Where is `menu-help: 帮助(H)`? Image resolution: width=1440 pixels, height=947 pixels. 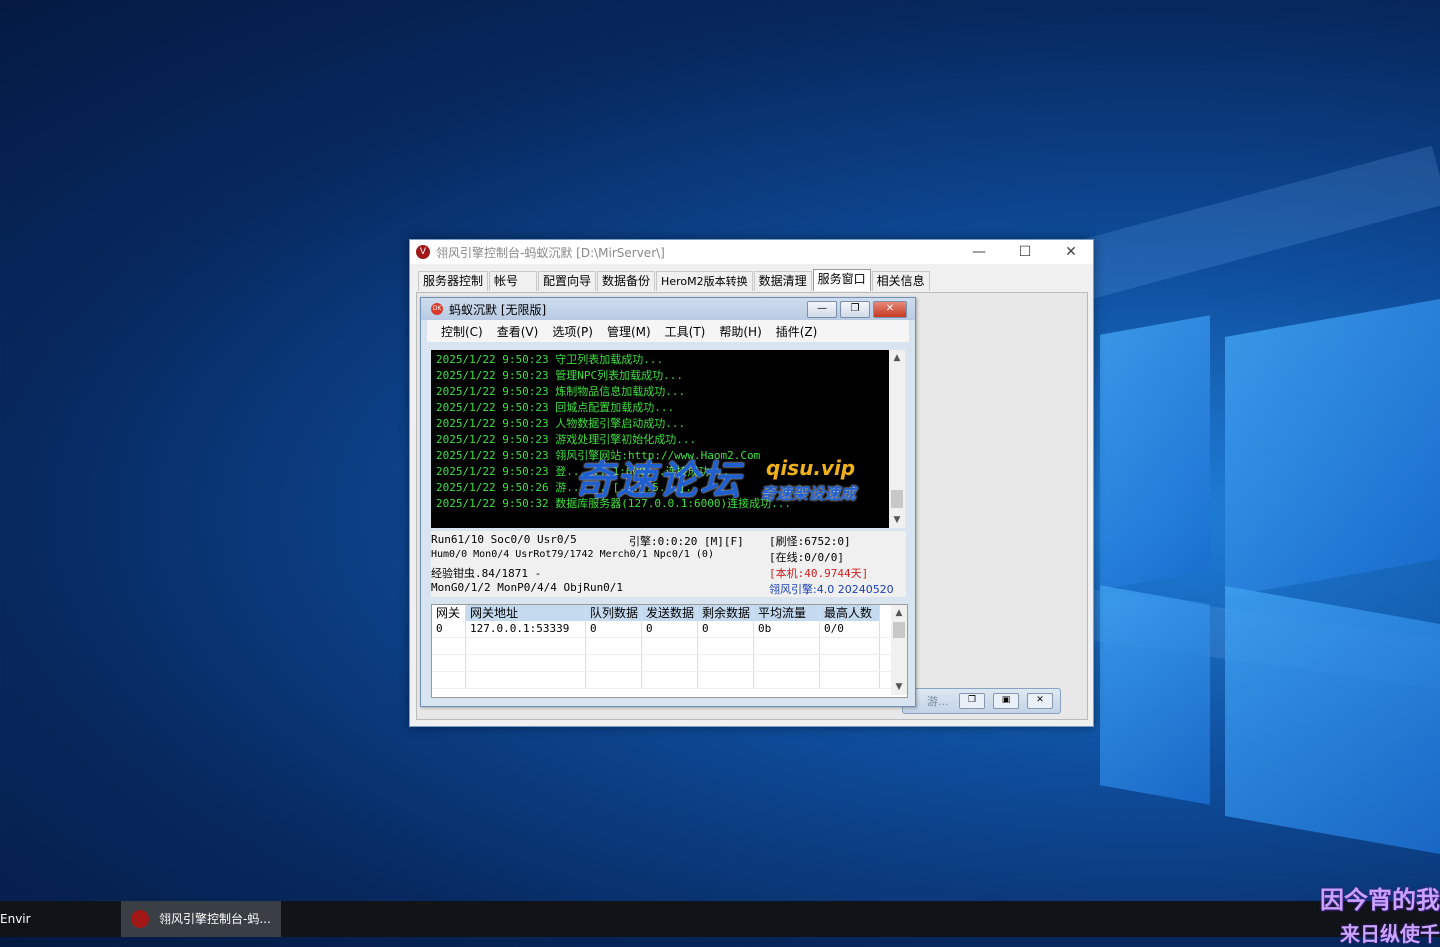 menu-help: 帮助(H) is located at coordinates (740, 331).